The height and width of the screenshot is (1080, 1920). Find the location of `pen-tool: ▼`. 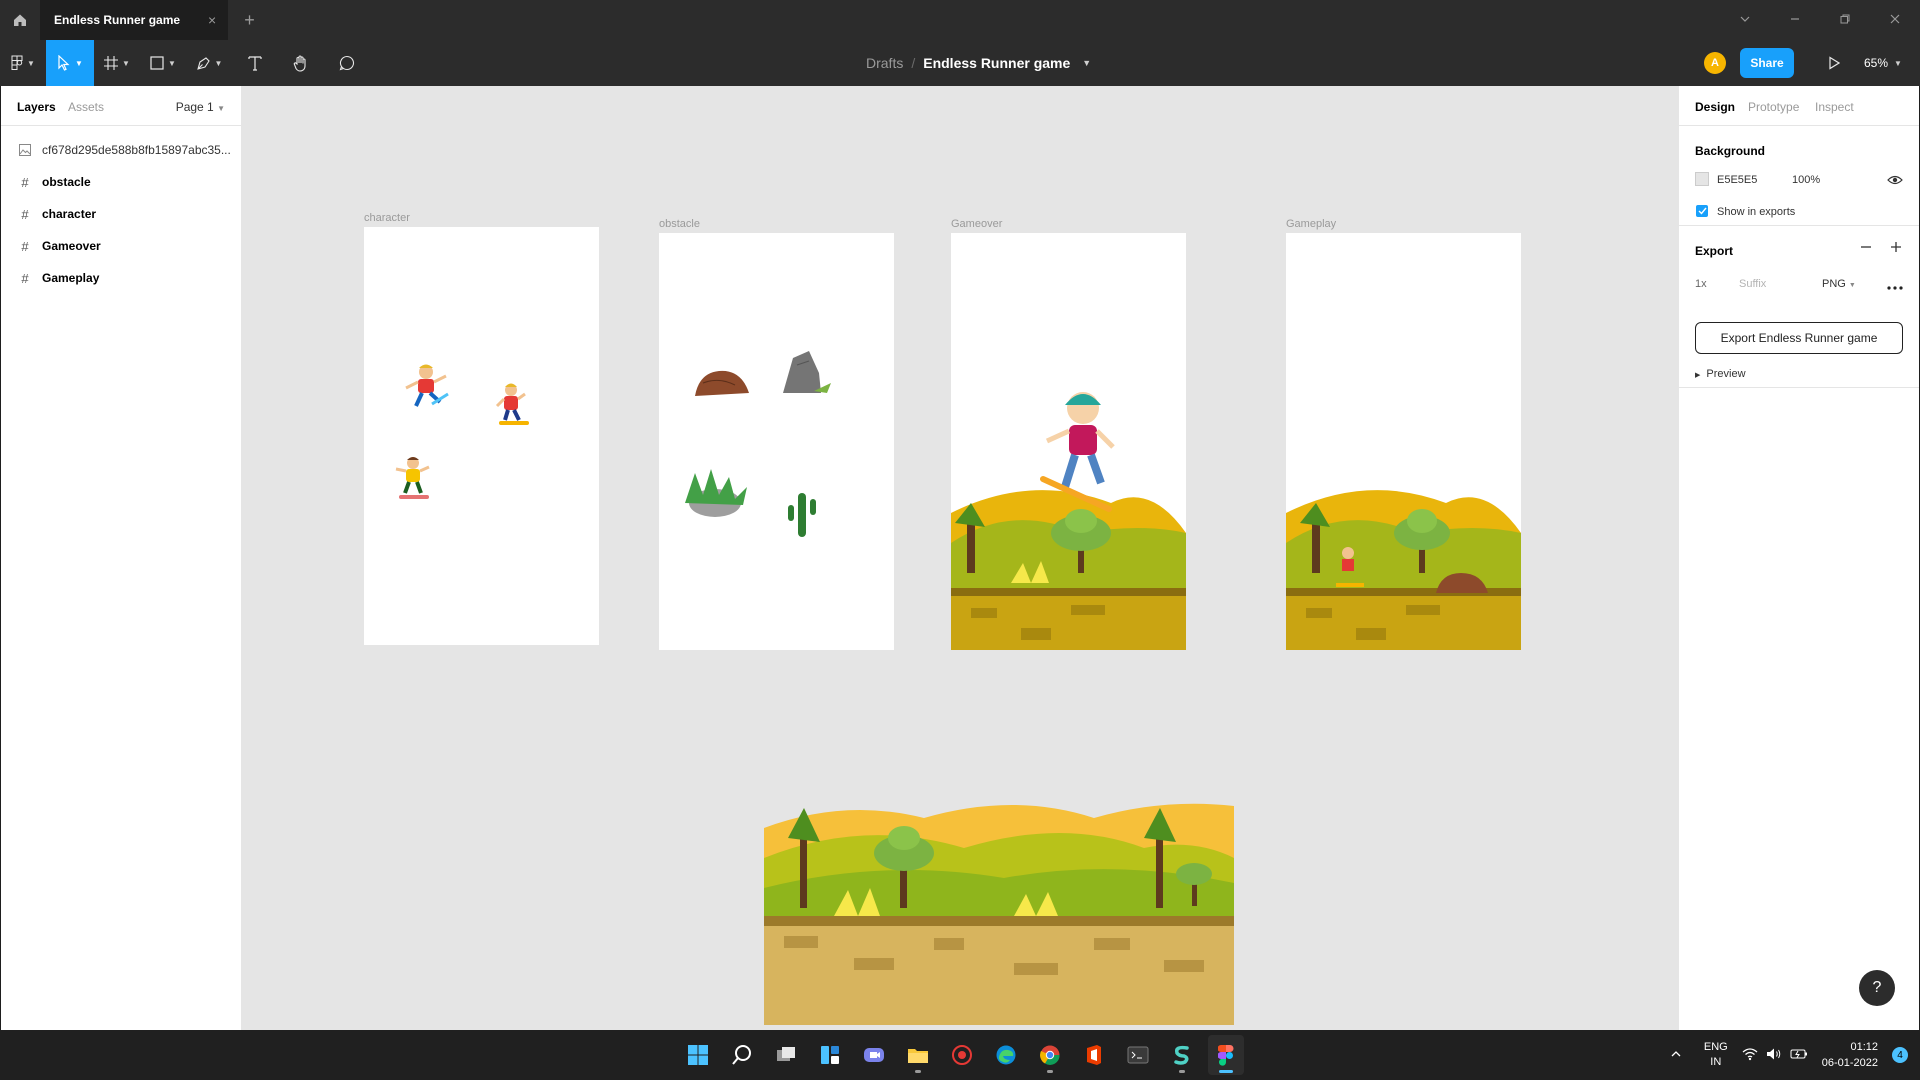

pen-tool: ▼ is located at coordinates (209, 63).